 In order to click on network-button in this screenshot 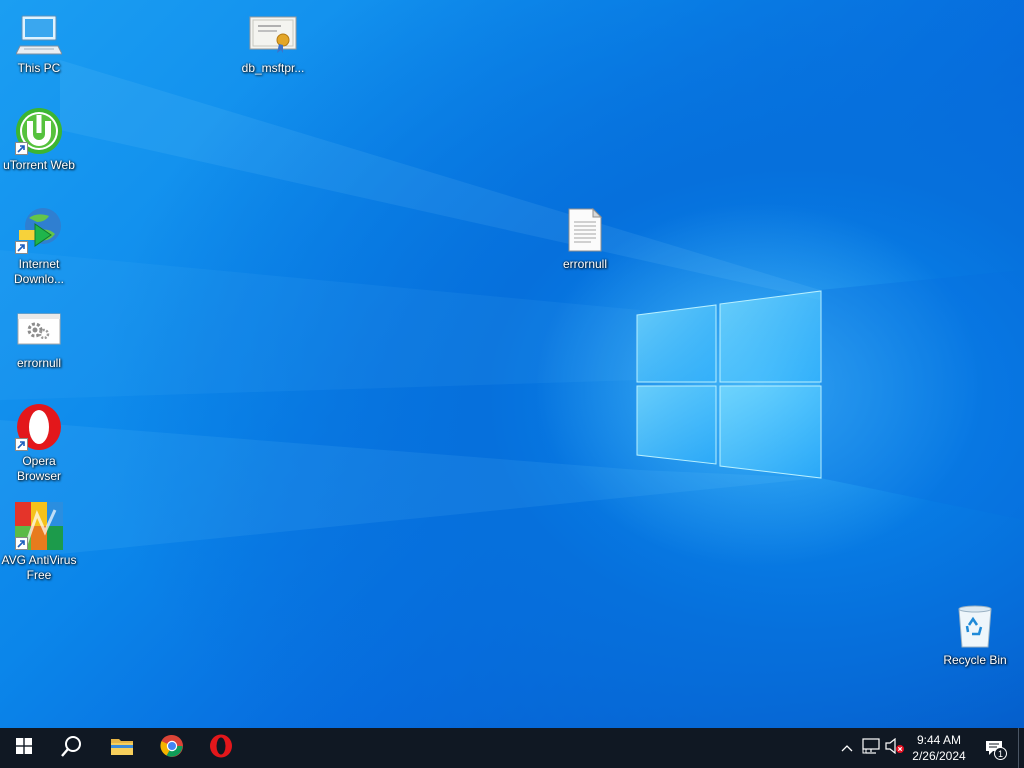, I will do `click(871, 748)`.